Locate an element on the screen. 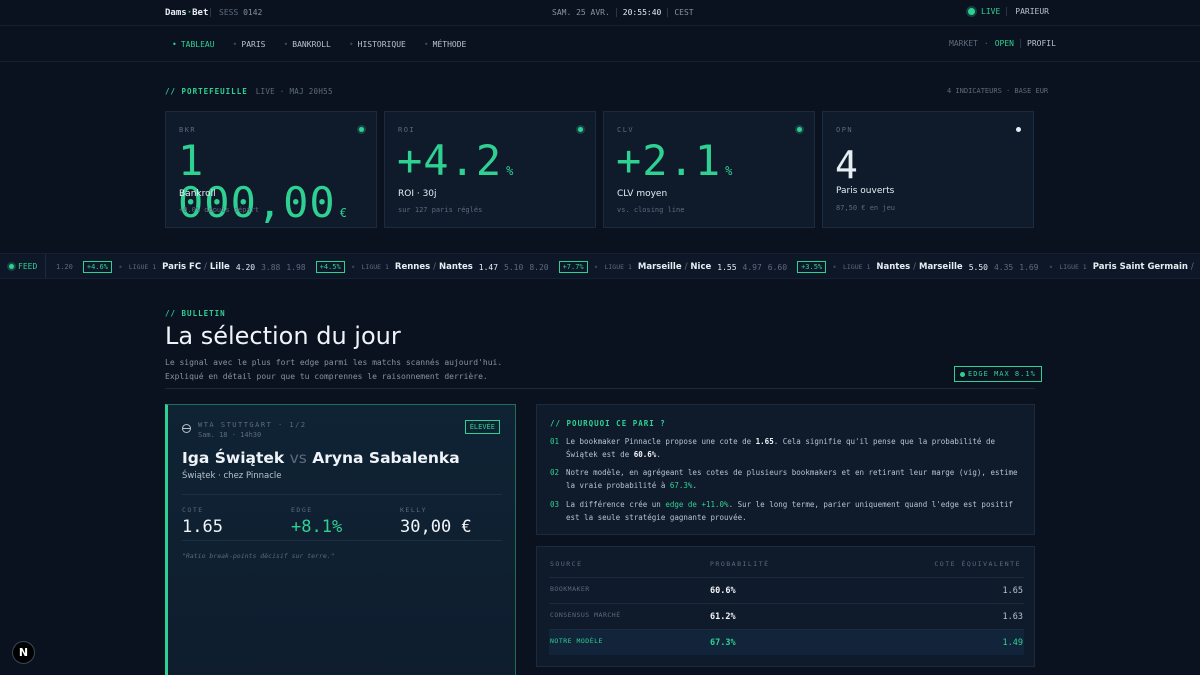 The image size is (1200, 675). page-title: La sélection du jour is located at coordinates (283, 336).